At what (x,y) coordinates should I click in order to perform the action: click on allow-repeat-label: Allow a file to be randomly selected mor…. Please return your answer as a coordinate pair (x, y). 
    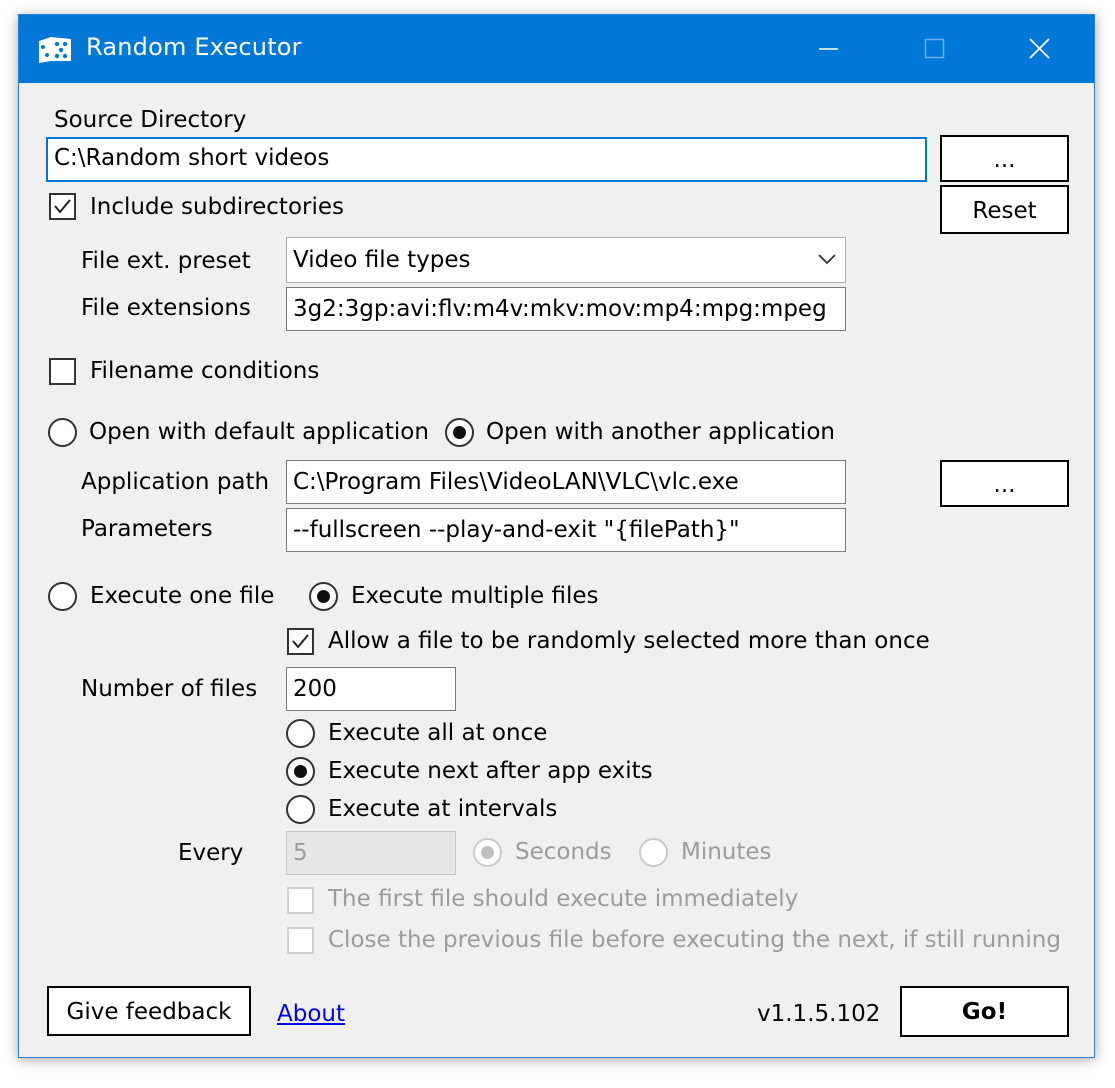
    Looking at the image, I should click on (629, 641).